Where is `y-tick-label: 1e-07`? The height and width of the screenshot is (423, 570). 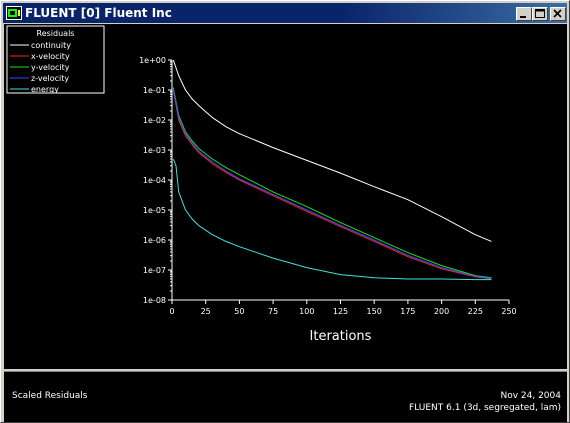
y-tick-label: 1e-07 is located at coordinates (154, 270).